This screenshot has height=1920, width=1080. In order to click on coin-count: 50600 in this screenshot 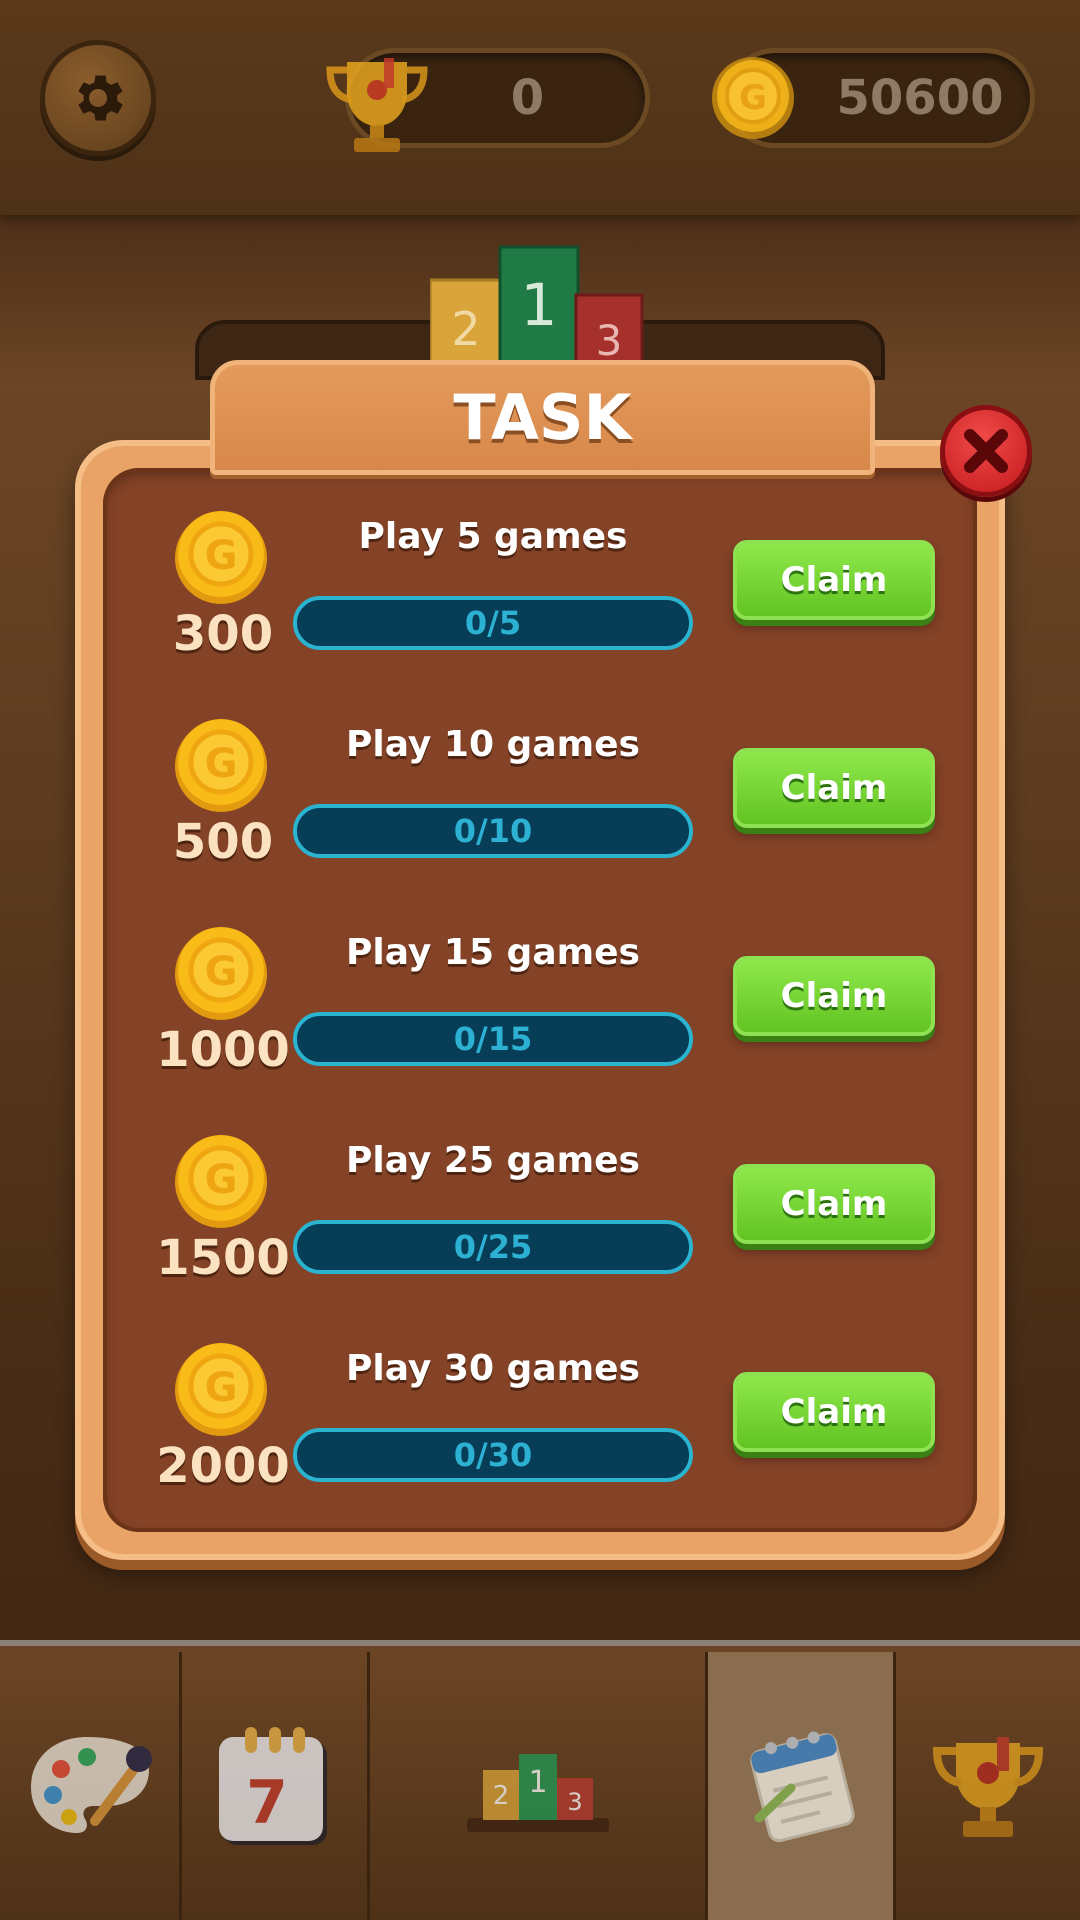, I will do `click(920, 98)`.